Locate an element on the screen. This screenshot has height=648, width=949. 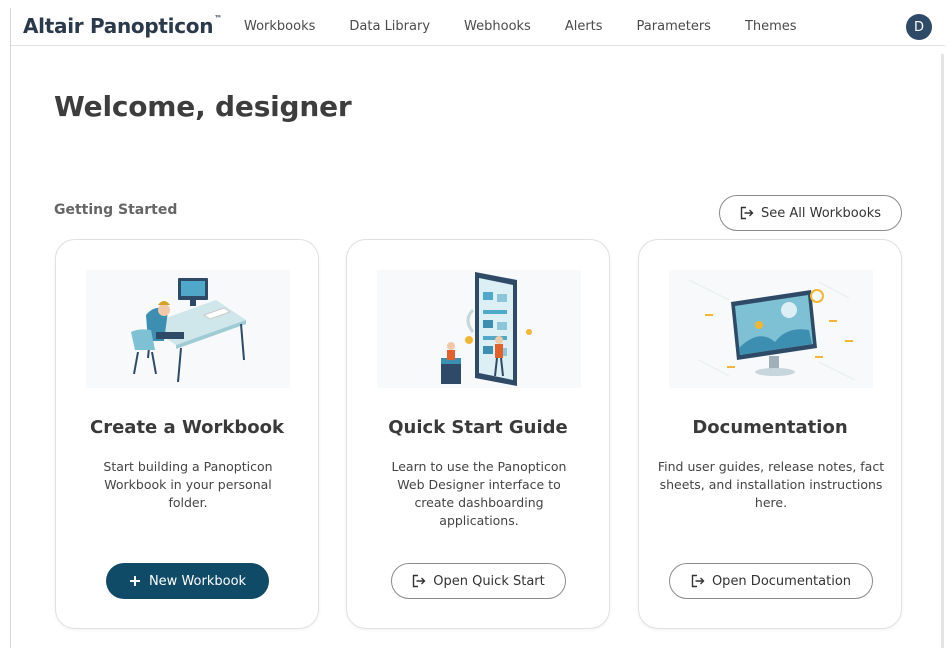
brand-logo: Altair Panopticon™ is located at coordinates (122, 26).